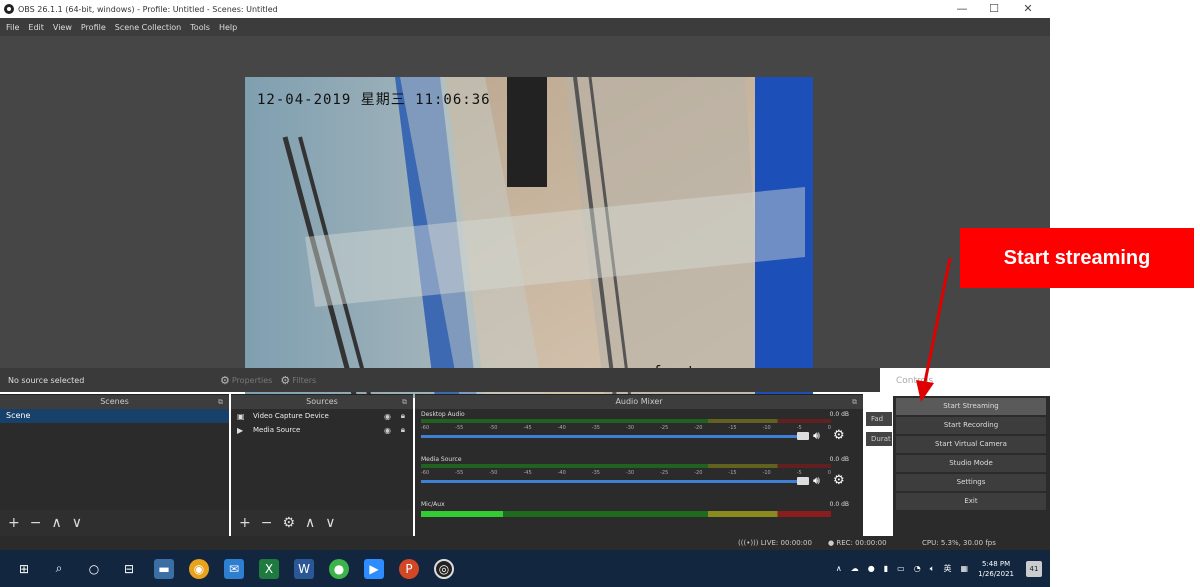 The image size is (1200, 587). I want to click on studio-mode-button: Studio Mode, so click(971, 463).